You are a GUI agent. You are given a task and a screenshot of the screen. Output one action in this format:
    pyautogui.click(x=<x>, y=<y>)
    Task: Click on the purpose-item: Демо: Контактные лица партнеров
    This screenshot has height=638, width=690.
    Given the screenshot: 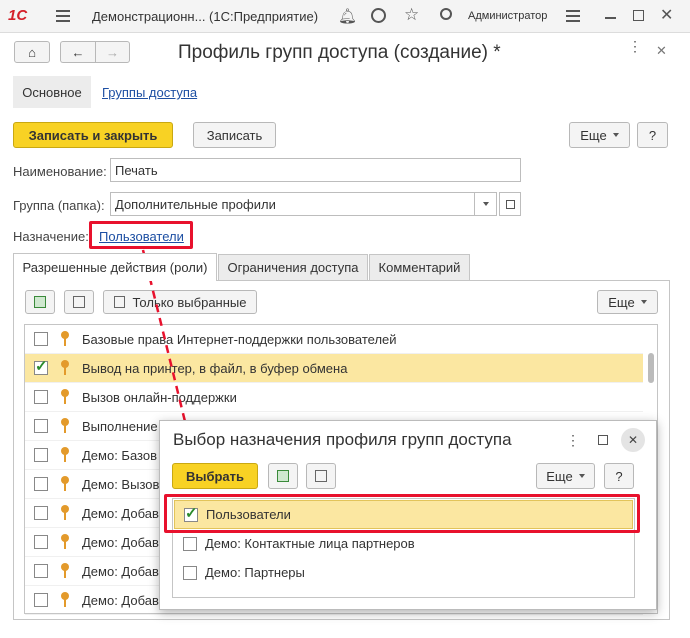 What is the action you would take?
    pyautogui.click(x=403, y=543)
    